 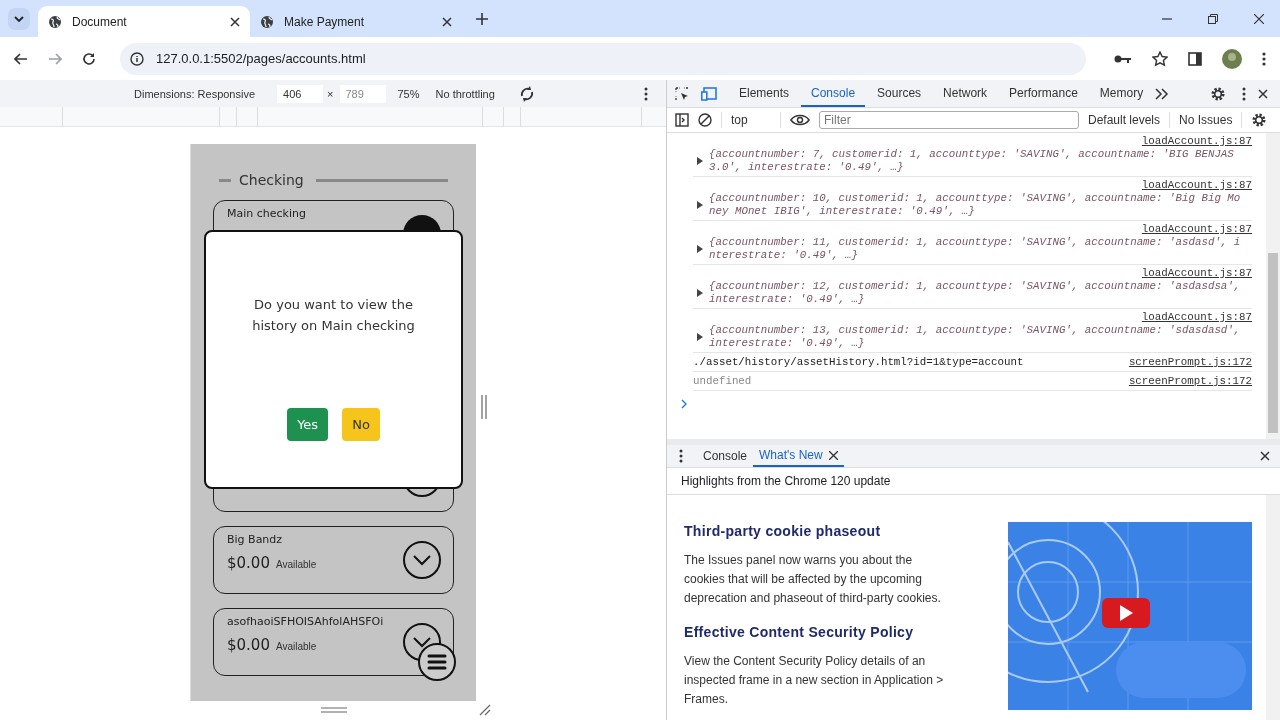 I want to click on account-name: Main checking, so click(x=267, y=213).